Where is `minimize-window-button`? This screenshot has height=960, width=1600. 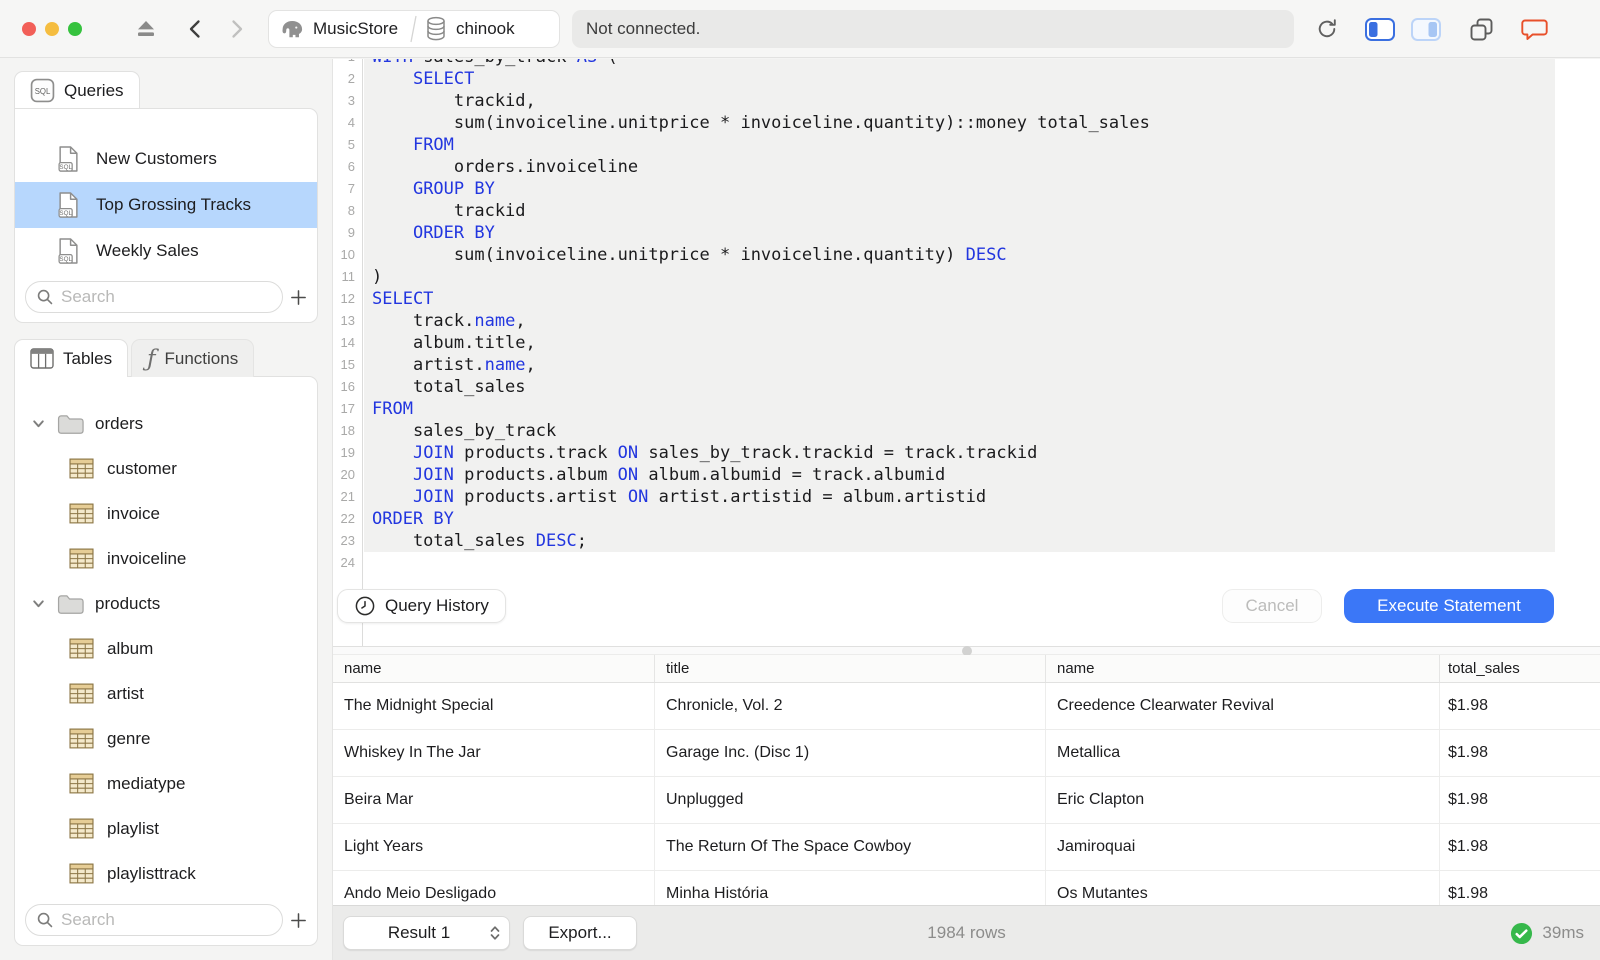
minimize-window-button is located at coordinates (52, 29).